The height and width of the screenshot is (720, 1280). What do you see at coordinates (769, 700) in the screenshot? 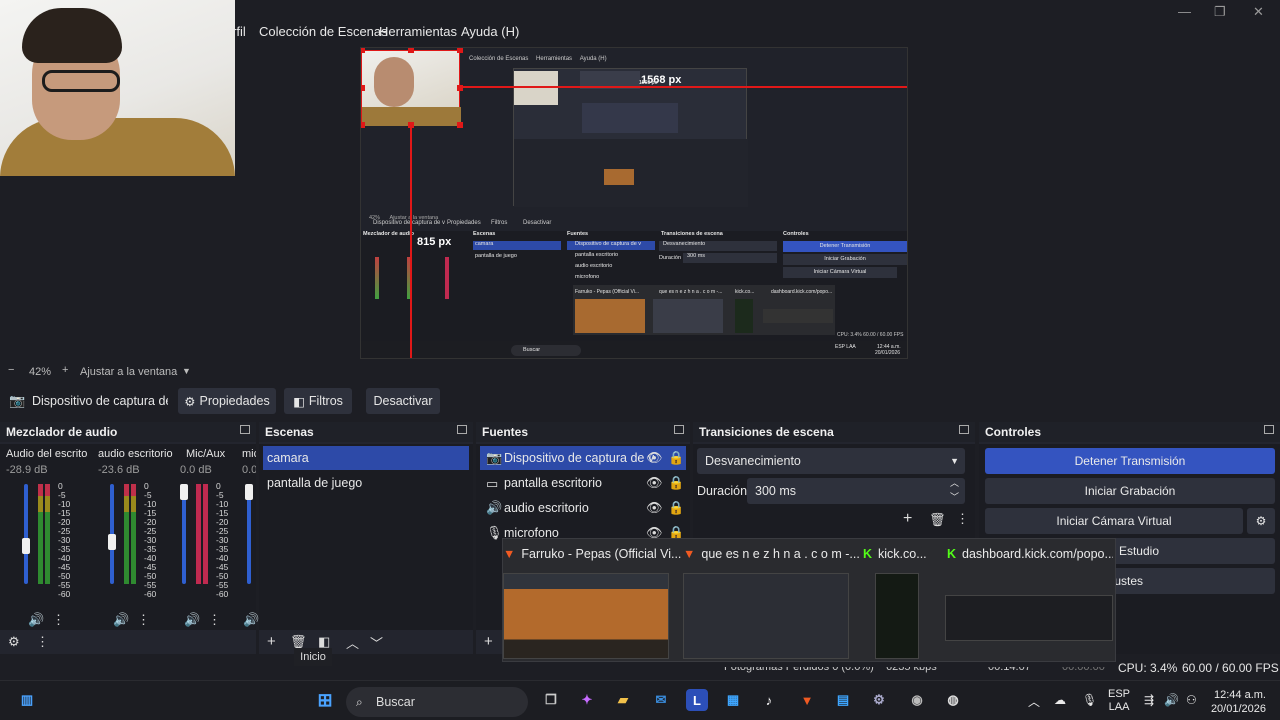
I see `tiktok-icon: ♪` at bounding box center [769, 700].